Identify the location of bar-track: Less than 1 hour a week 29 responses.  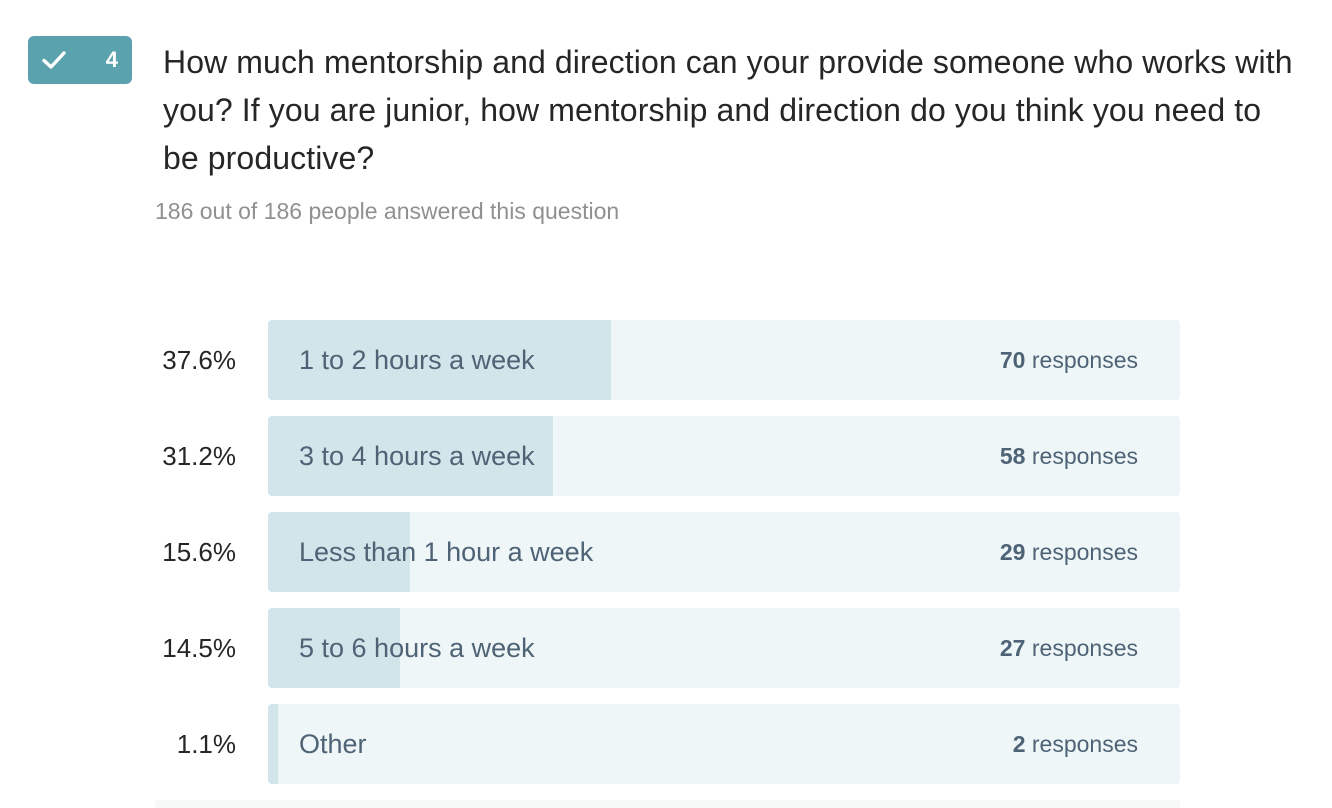
(724, 552).